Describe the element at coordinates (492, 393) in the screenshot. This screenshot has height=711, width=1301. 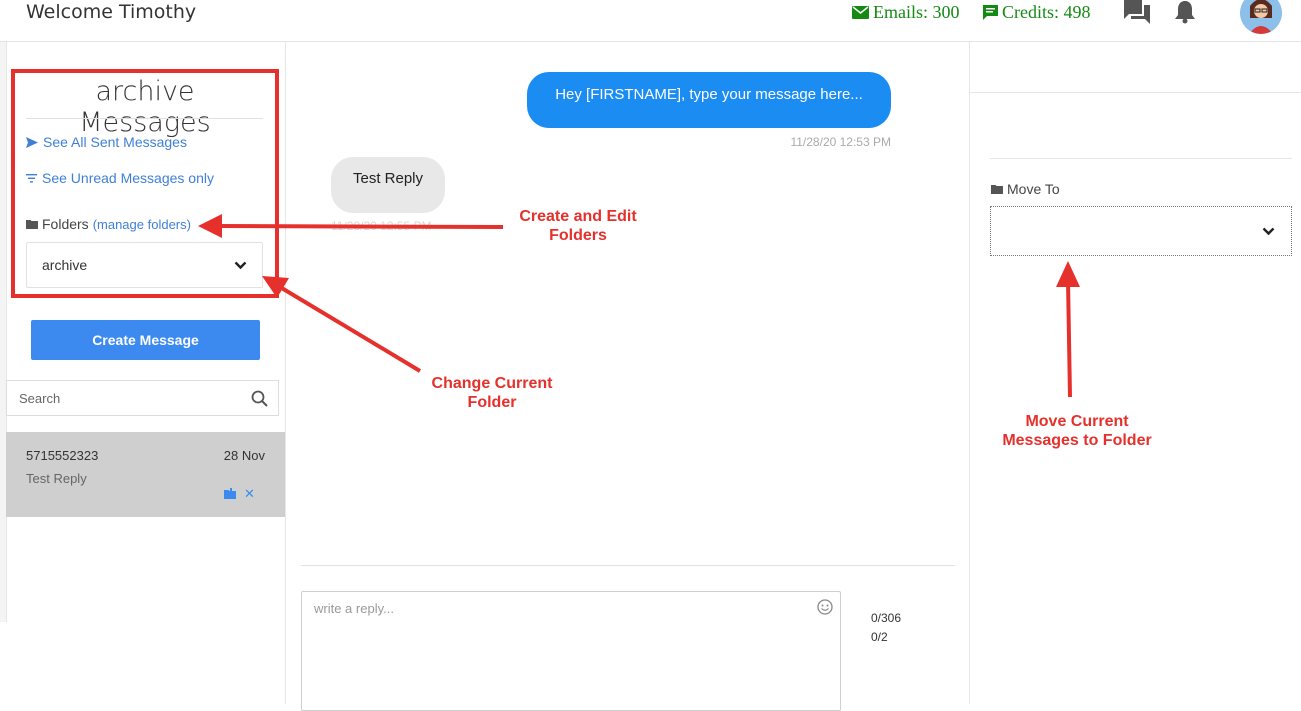
I see `annotation-change-current-folder: Change Current Folder` at that location.